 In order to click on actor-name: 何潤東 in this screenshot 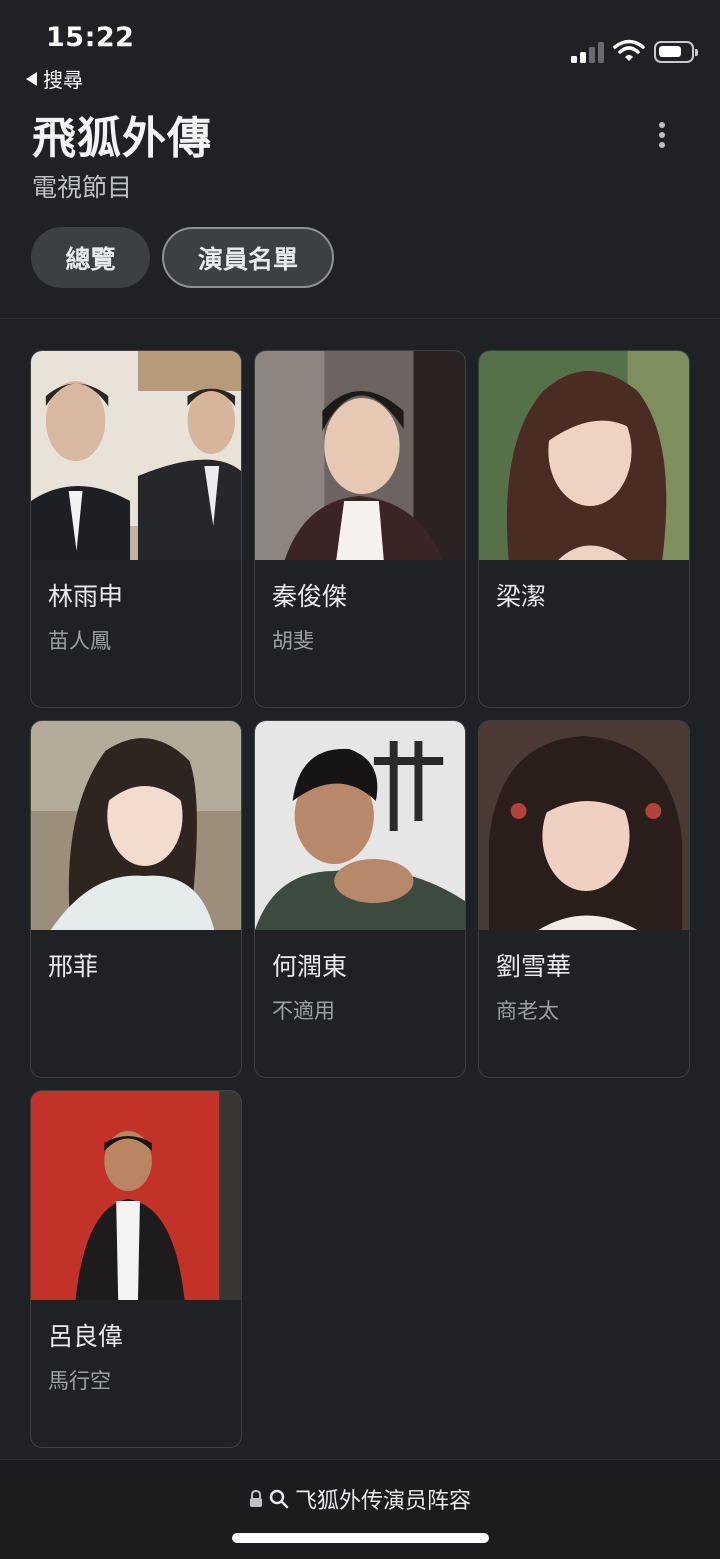, I will do `click(310, 966)`.